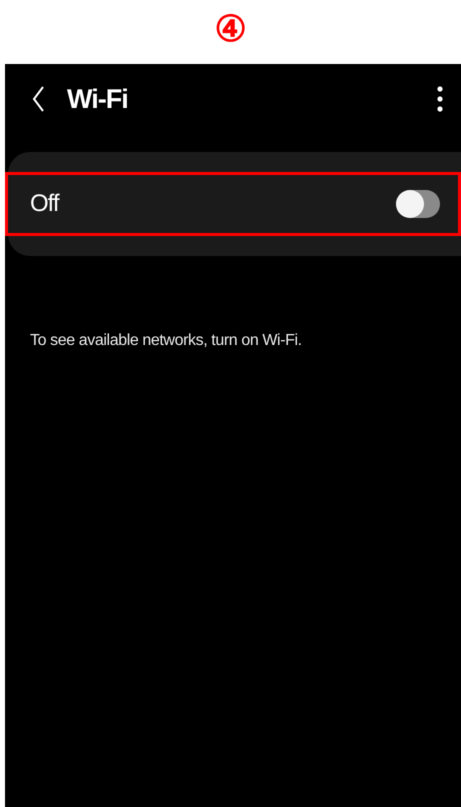 The image size is (461, 807). Describe the element at coordinates (418, 204) in the screenshot. I see `wifi-toggle` at that location.